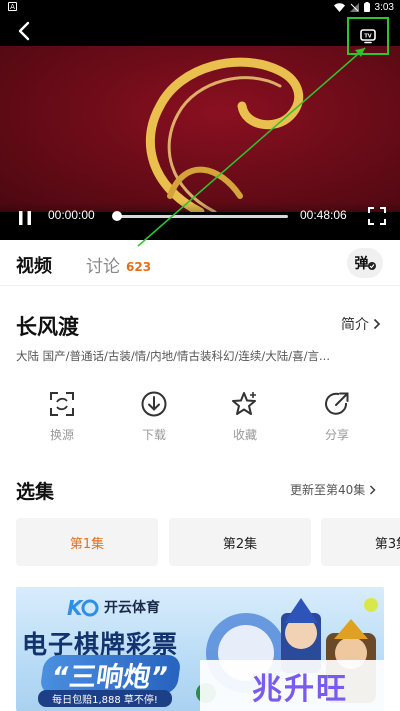 The image size is (400, 711). Describe the element at coordinates (337, 420) in the screenshot. I see `share-button: 分享` at that location.